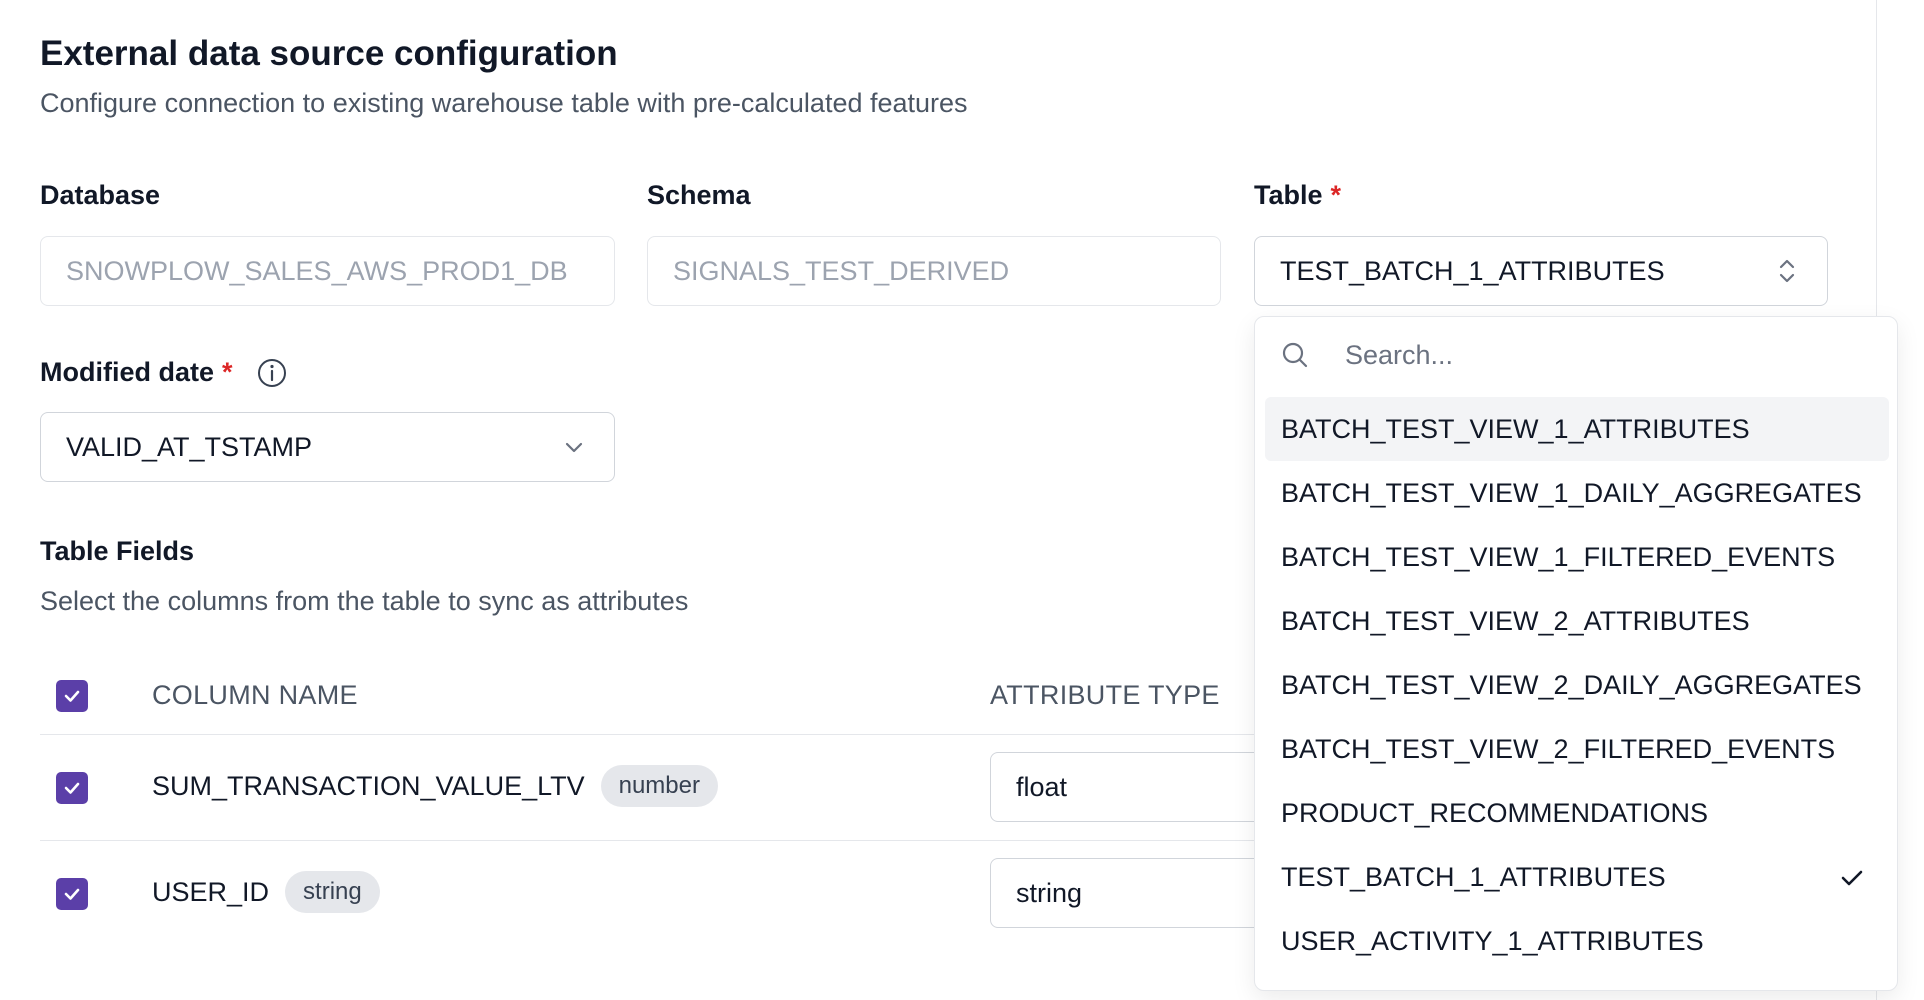  I want to click on dropdown-search, so click(1576, 355).